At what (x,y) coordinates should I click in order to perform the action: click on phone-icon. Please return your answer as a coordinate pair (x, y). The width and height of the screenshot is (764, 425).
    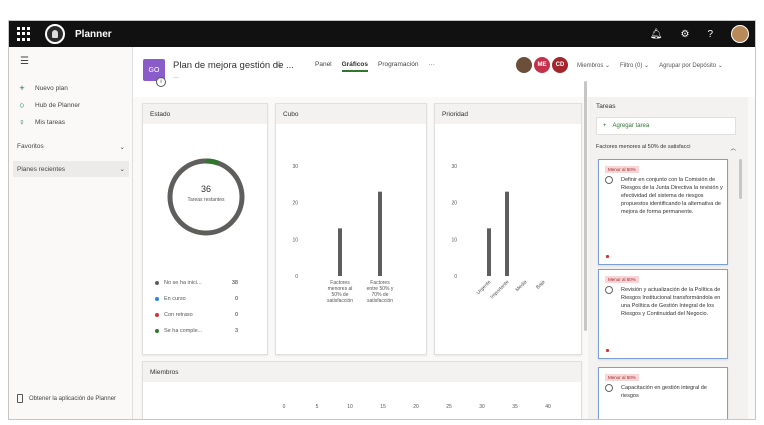
    Looking at the image, I should click on (20, 398).